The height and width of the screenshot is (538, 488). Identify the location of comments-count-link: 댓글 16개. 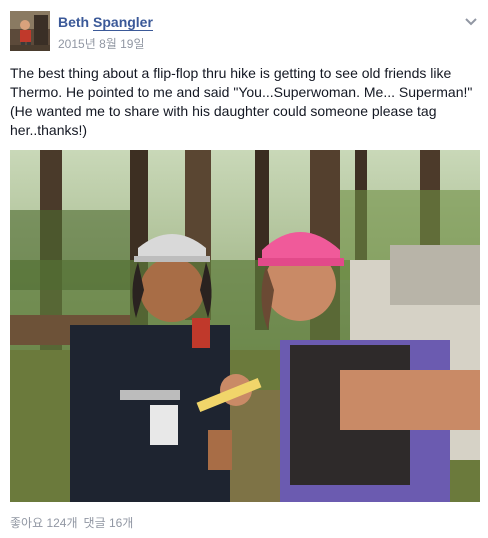
(109, 523).